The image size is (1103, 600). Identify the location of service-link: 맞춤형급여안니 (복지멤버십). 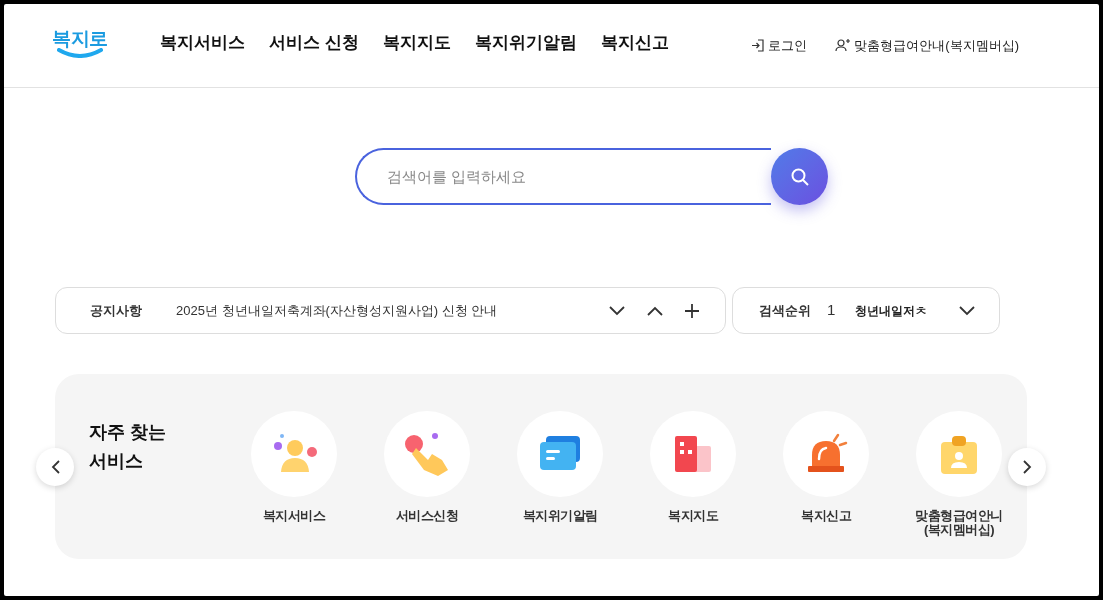
(959, 474).